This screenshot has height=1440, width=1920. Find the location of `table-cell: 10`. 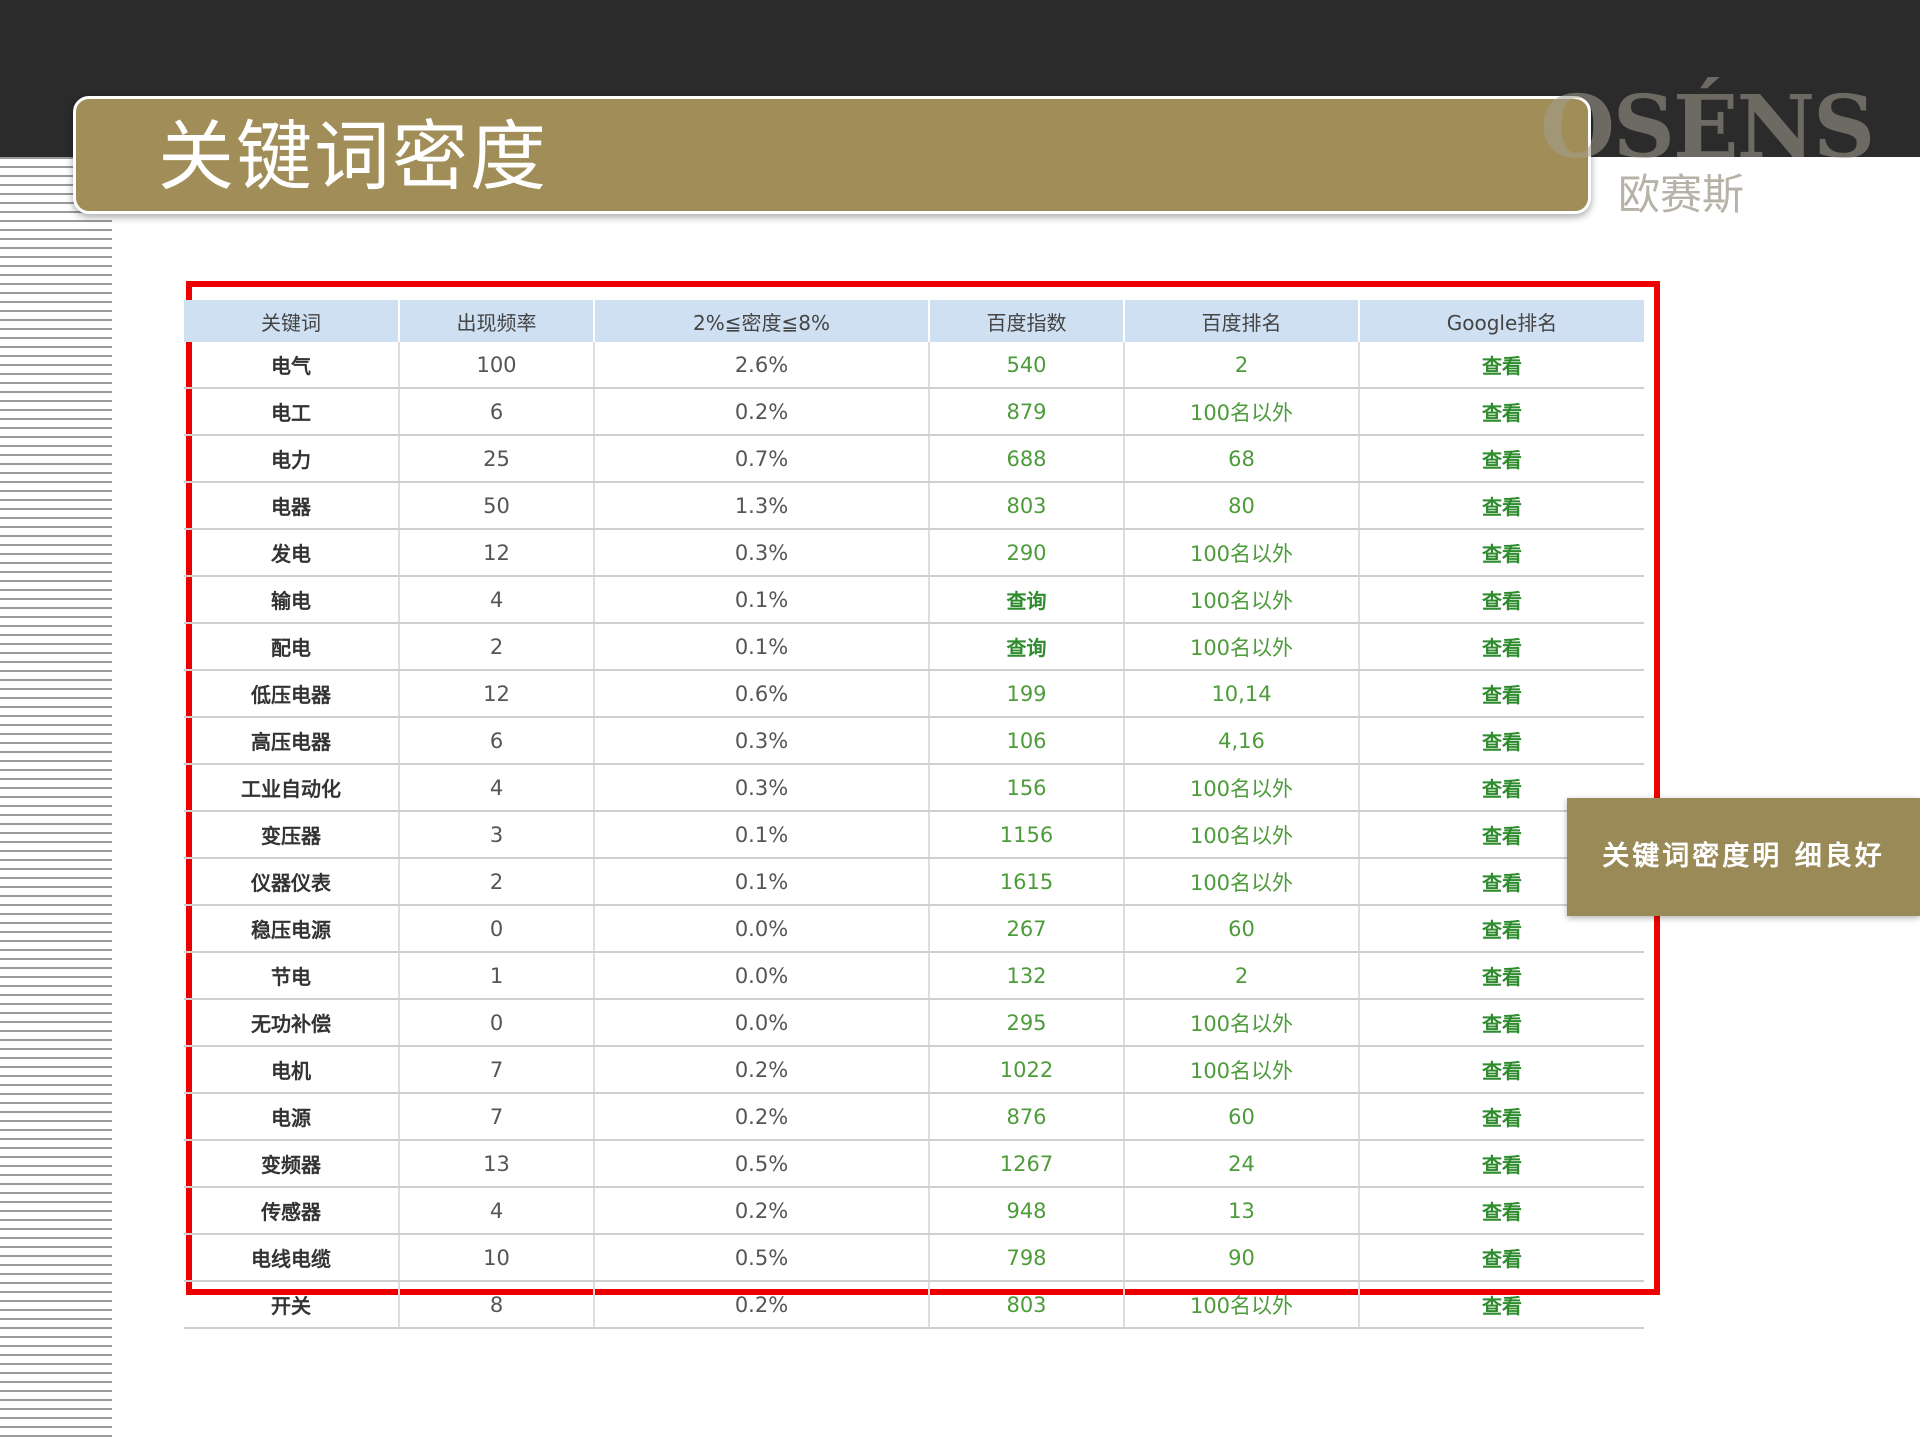

table-cell: 10 is located at coordinates (497, 1258).